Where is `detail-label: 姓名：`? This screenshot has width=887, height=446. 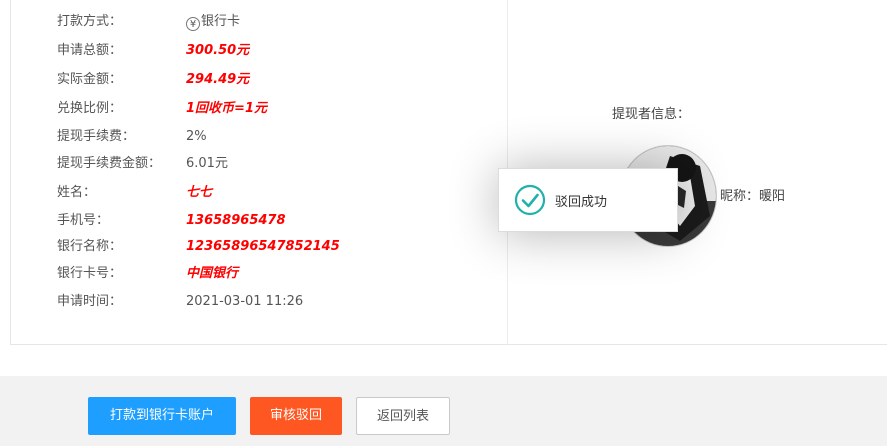 detail-label: 姓名： is located at coordinates (77, 192).